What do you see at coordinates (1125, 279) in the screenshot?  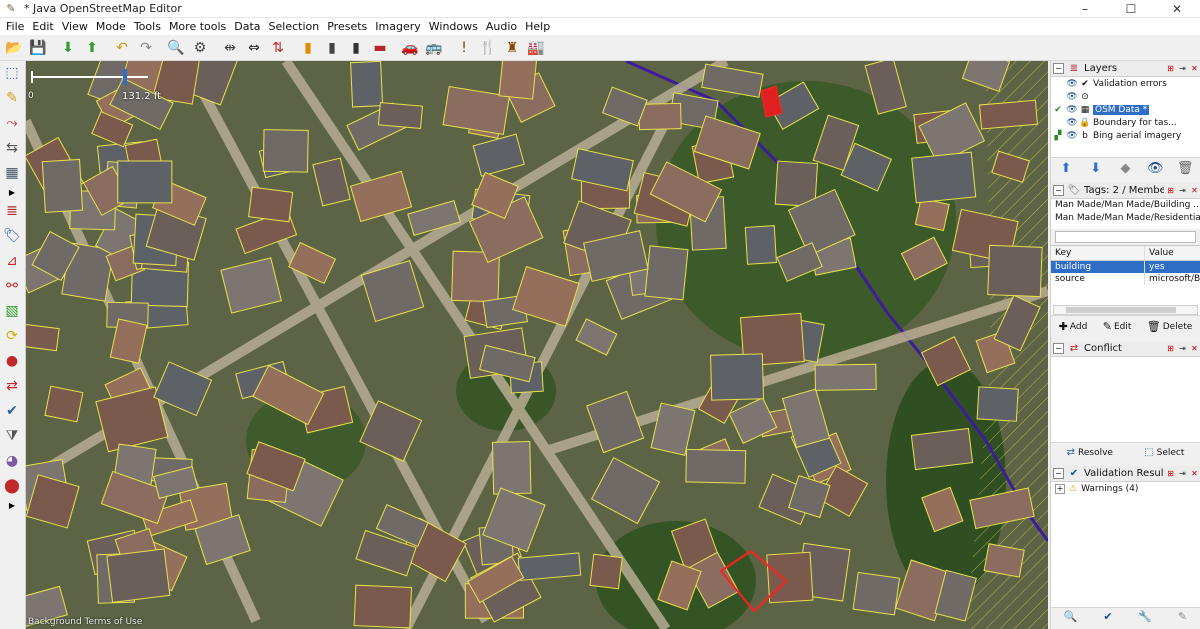 I see `table-row: source microsoft/Buil` at bounding box center [1125, 279].